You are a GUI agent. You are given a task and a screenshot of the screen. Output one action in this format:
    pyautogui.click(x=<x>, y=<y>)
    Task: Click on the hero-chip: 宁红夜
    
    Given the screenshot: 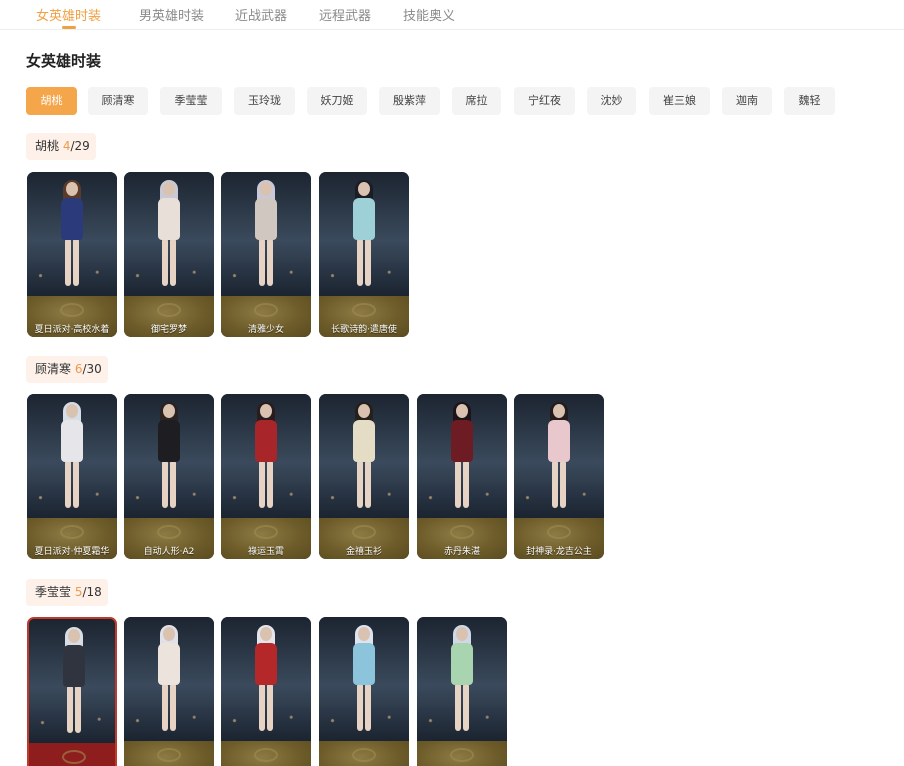 What is the action you would take?
    pyautogui.click(x=544, y=101)
    